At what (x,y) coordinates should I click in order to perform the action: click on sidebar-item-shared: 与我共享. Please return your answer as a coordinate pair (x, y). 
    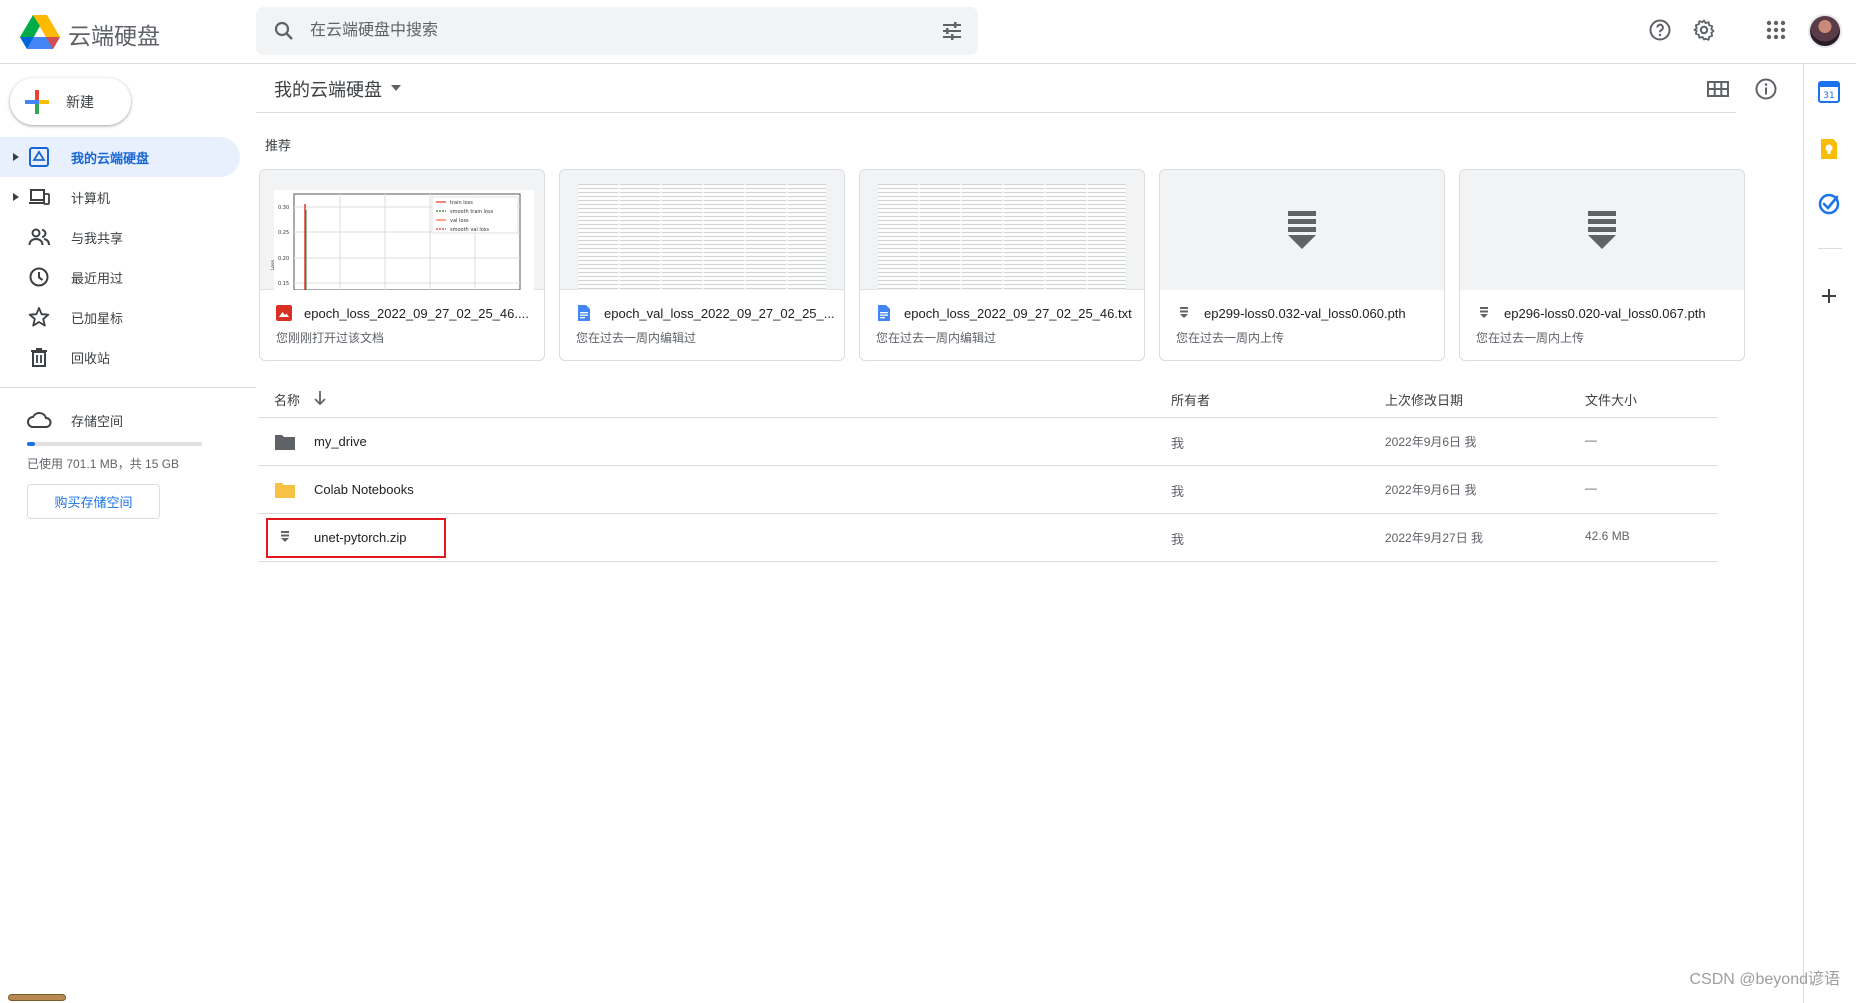
    Looking at the image, I should click on (120, 237).